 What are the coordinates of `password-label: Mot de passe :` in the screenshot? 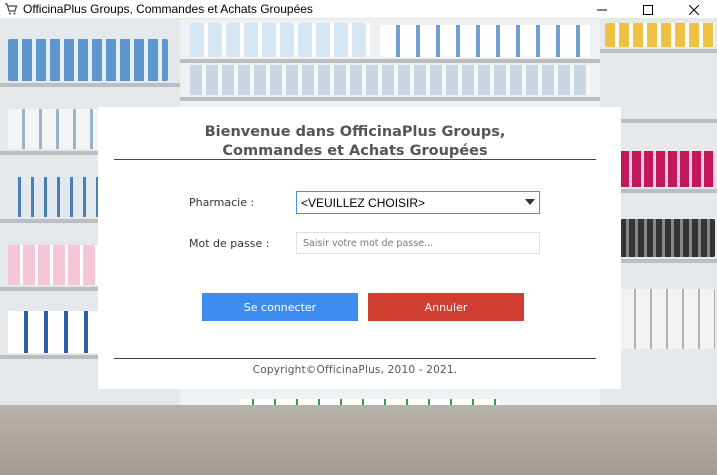 It's located at (229, 243).